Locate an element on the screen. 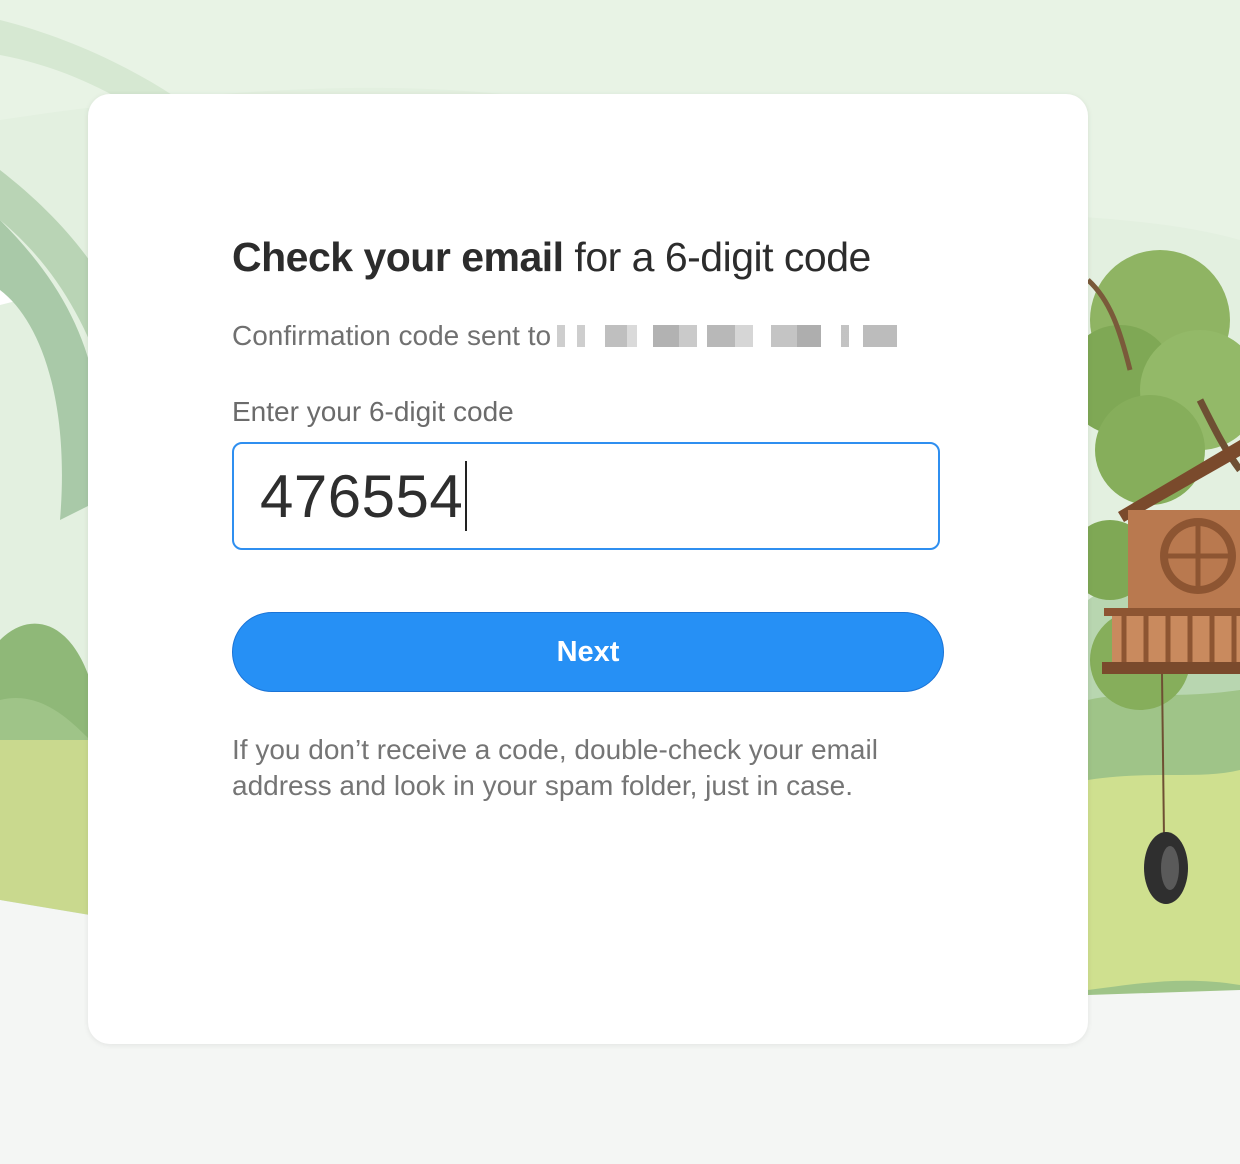 This screenshot has width=1240, height=1164. code-input: 476554 is located at coordinates (586, 496).